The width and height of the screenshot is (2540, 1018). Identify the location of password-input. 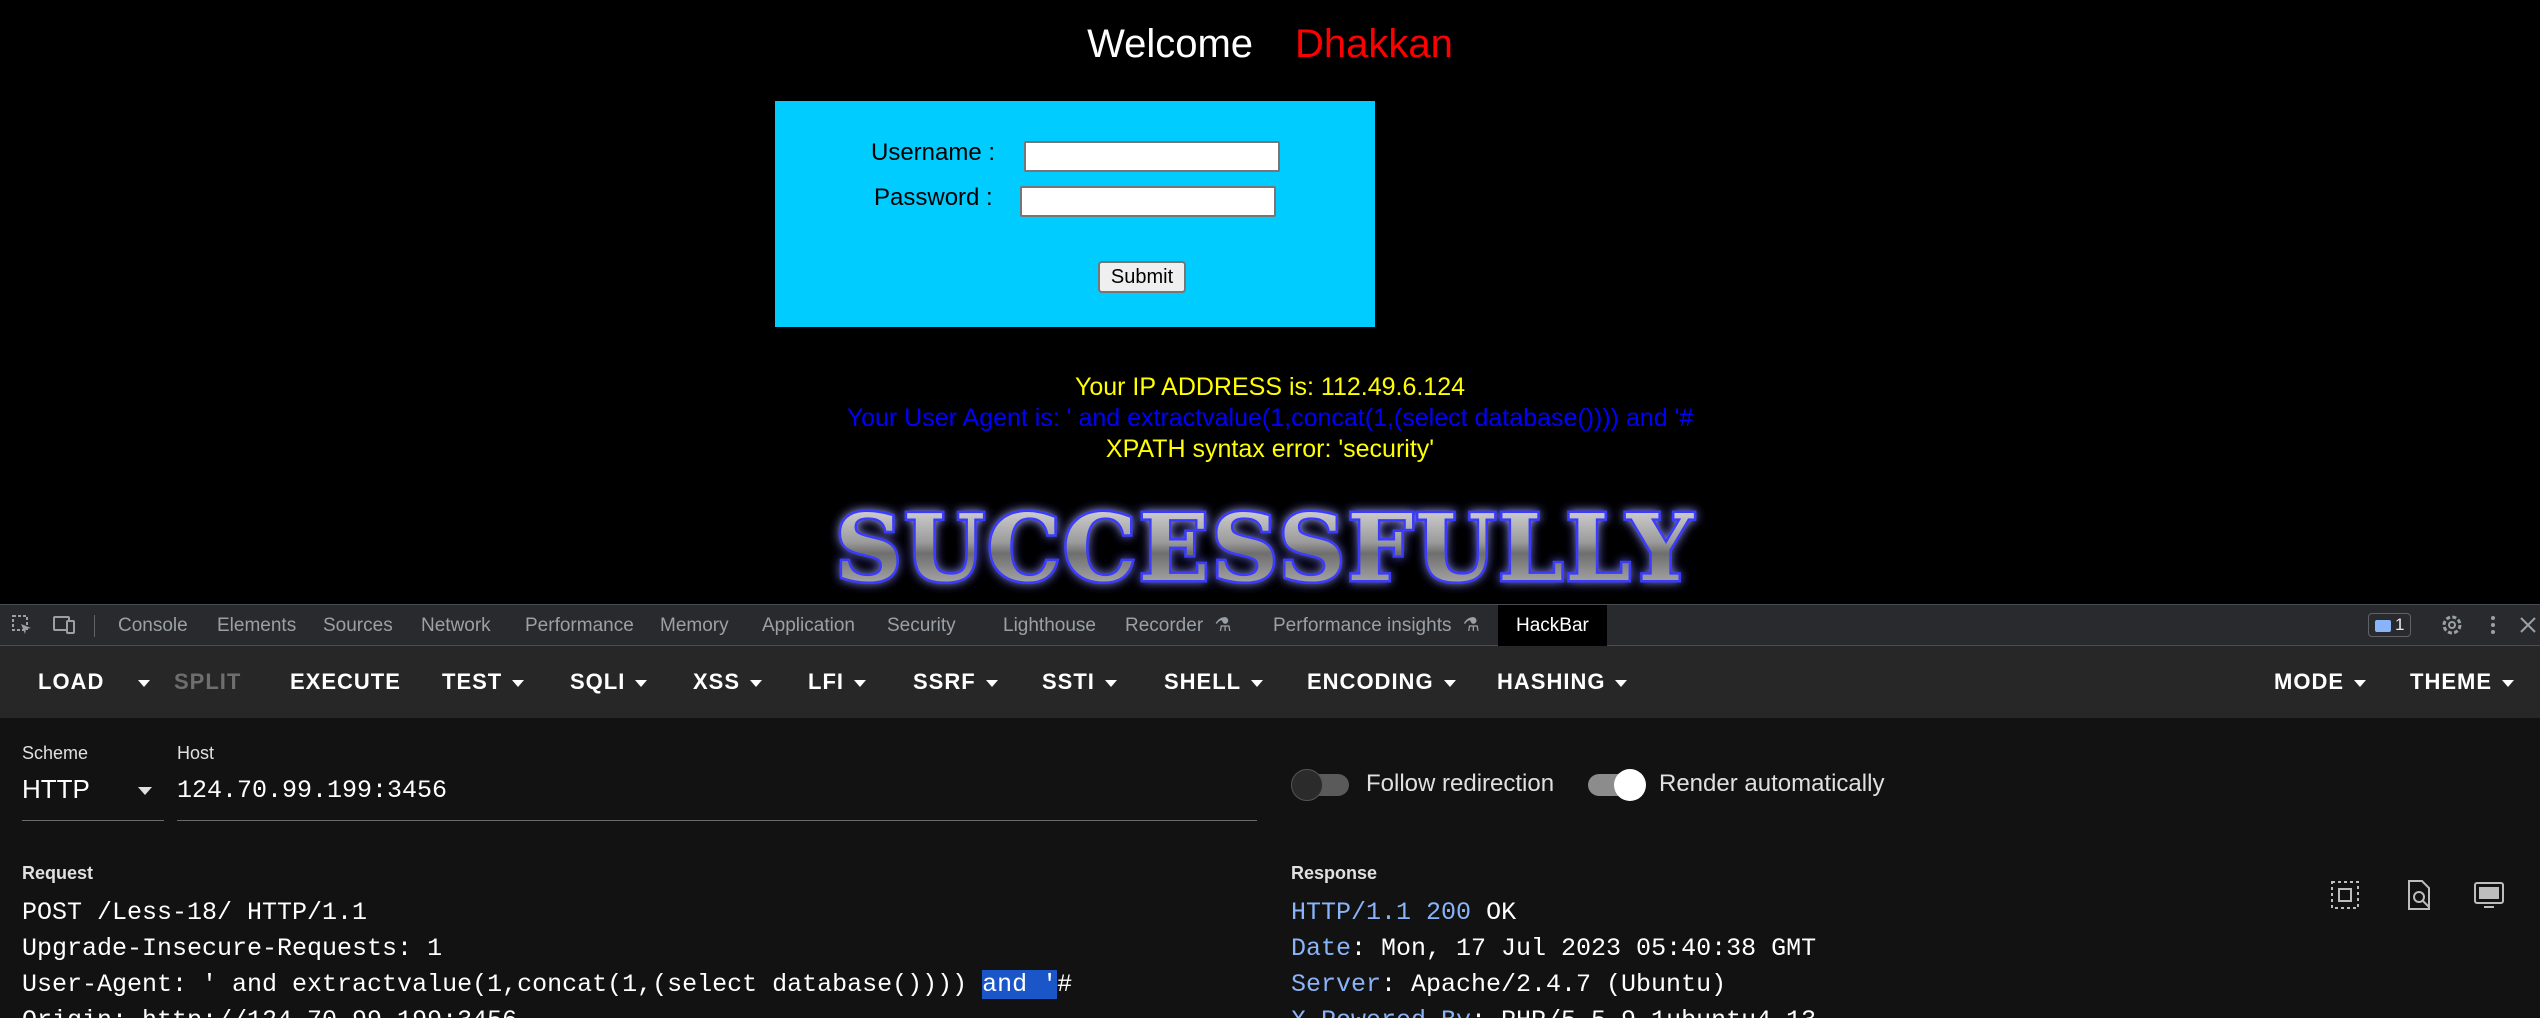
(1148, 201).